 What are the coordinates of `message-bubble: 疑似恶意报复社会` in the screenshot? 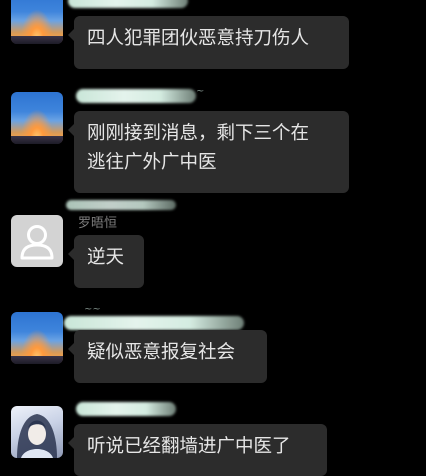 It's located at (167, 356).